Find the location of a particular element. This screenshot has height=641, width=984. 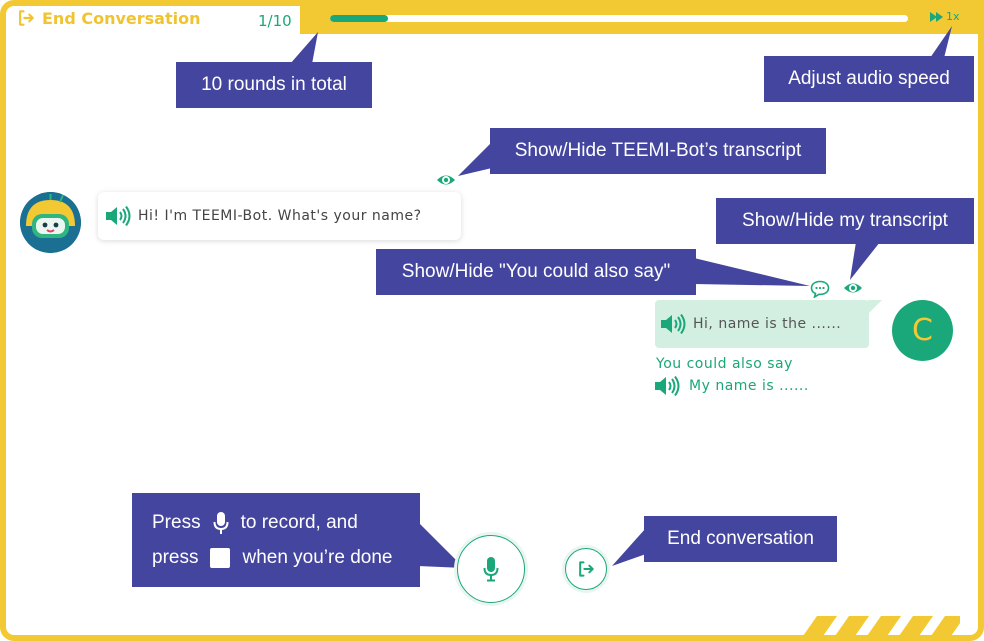

bot-message-text: Hi! I'm TEEMI-Bot. What's your name? is located at coordinates (280, 216).